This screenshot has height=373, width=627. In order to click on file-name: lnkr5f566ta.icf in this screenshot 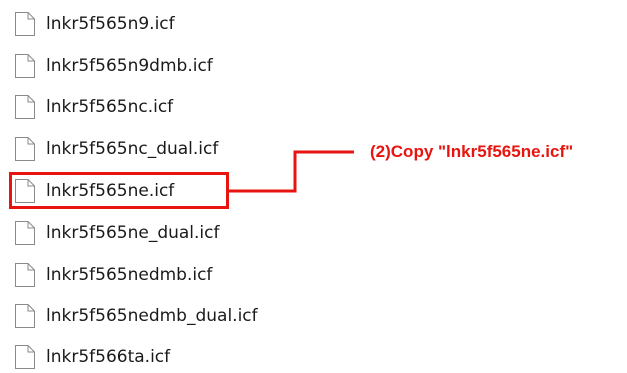, I will do `click(108, 357)`.